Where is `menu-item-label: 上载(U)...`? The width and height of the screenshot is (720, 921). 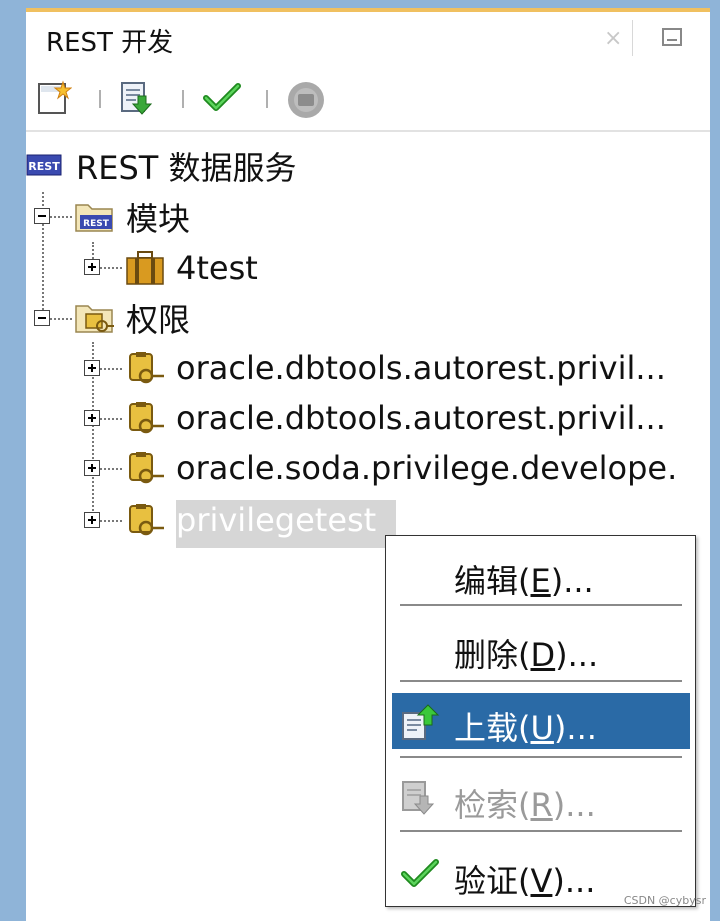
menu-item-label: 上载(U)... is located at coordinates (525, 728).